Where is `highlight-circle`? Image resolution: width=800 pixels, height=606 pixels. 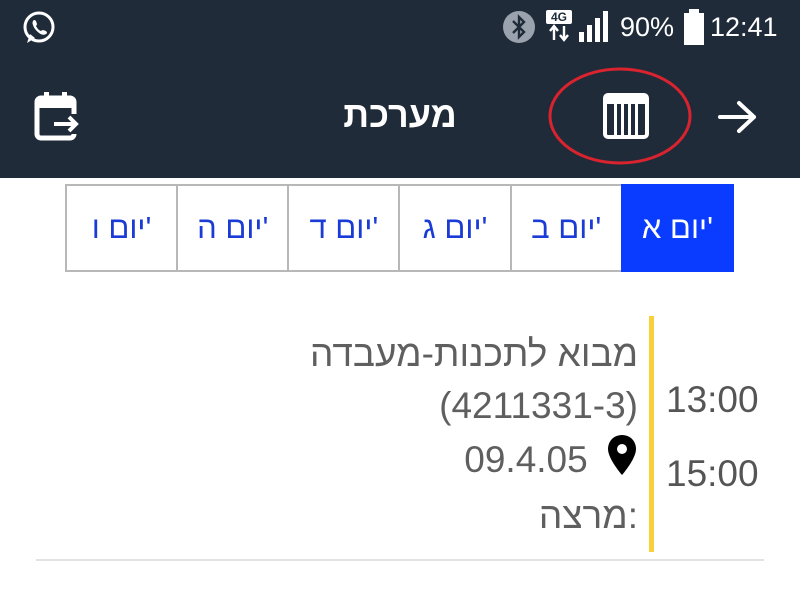 highlight-circle is located at coordinates (620, 116).